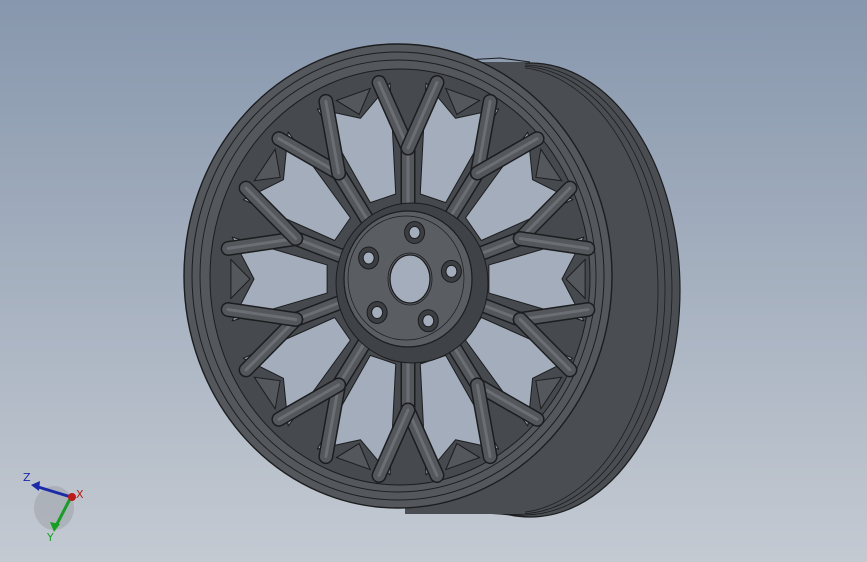  I want to click on y-axis-label: Y, so click(50, 537).